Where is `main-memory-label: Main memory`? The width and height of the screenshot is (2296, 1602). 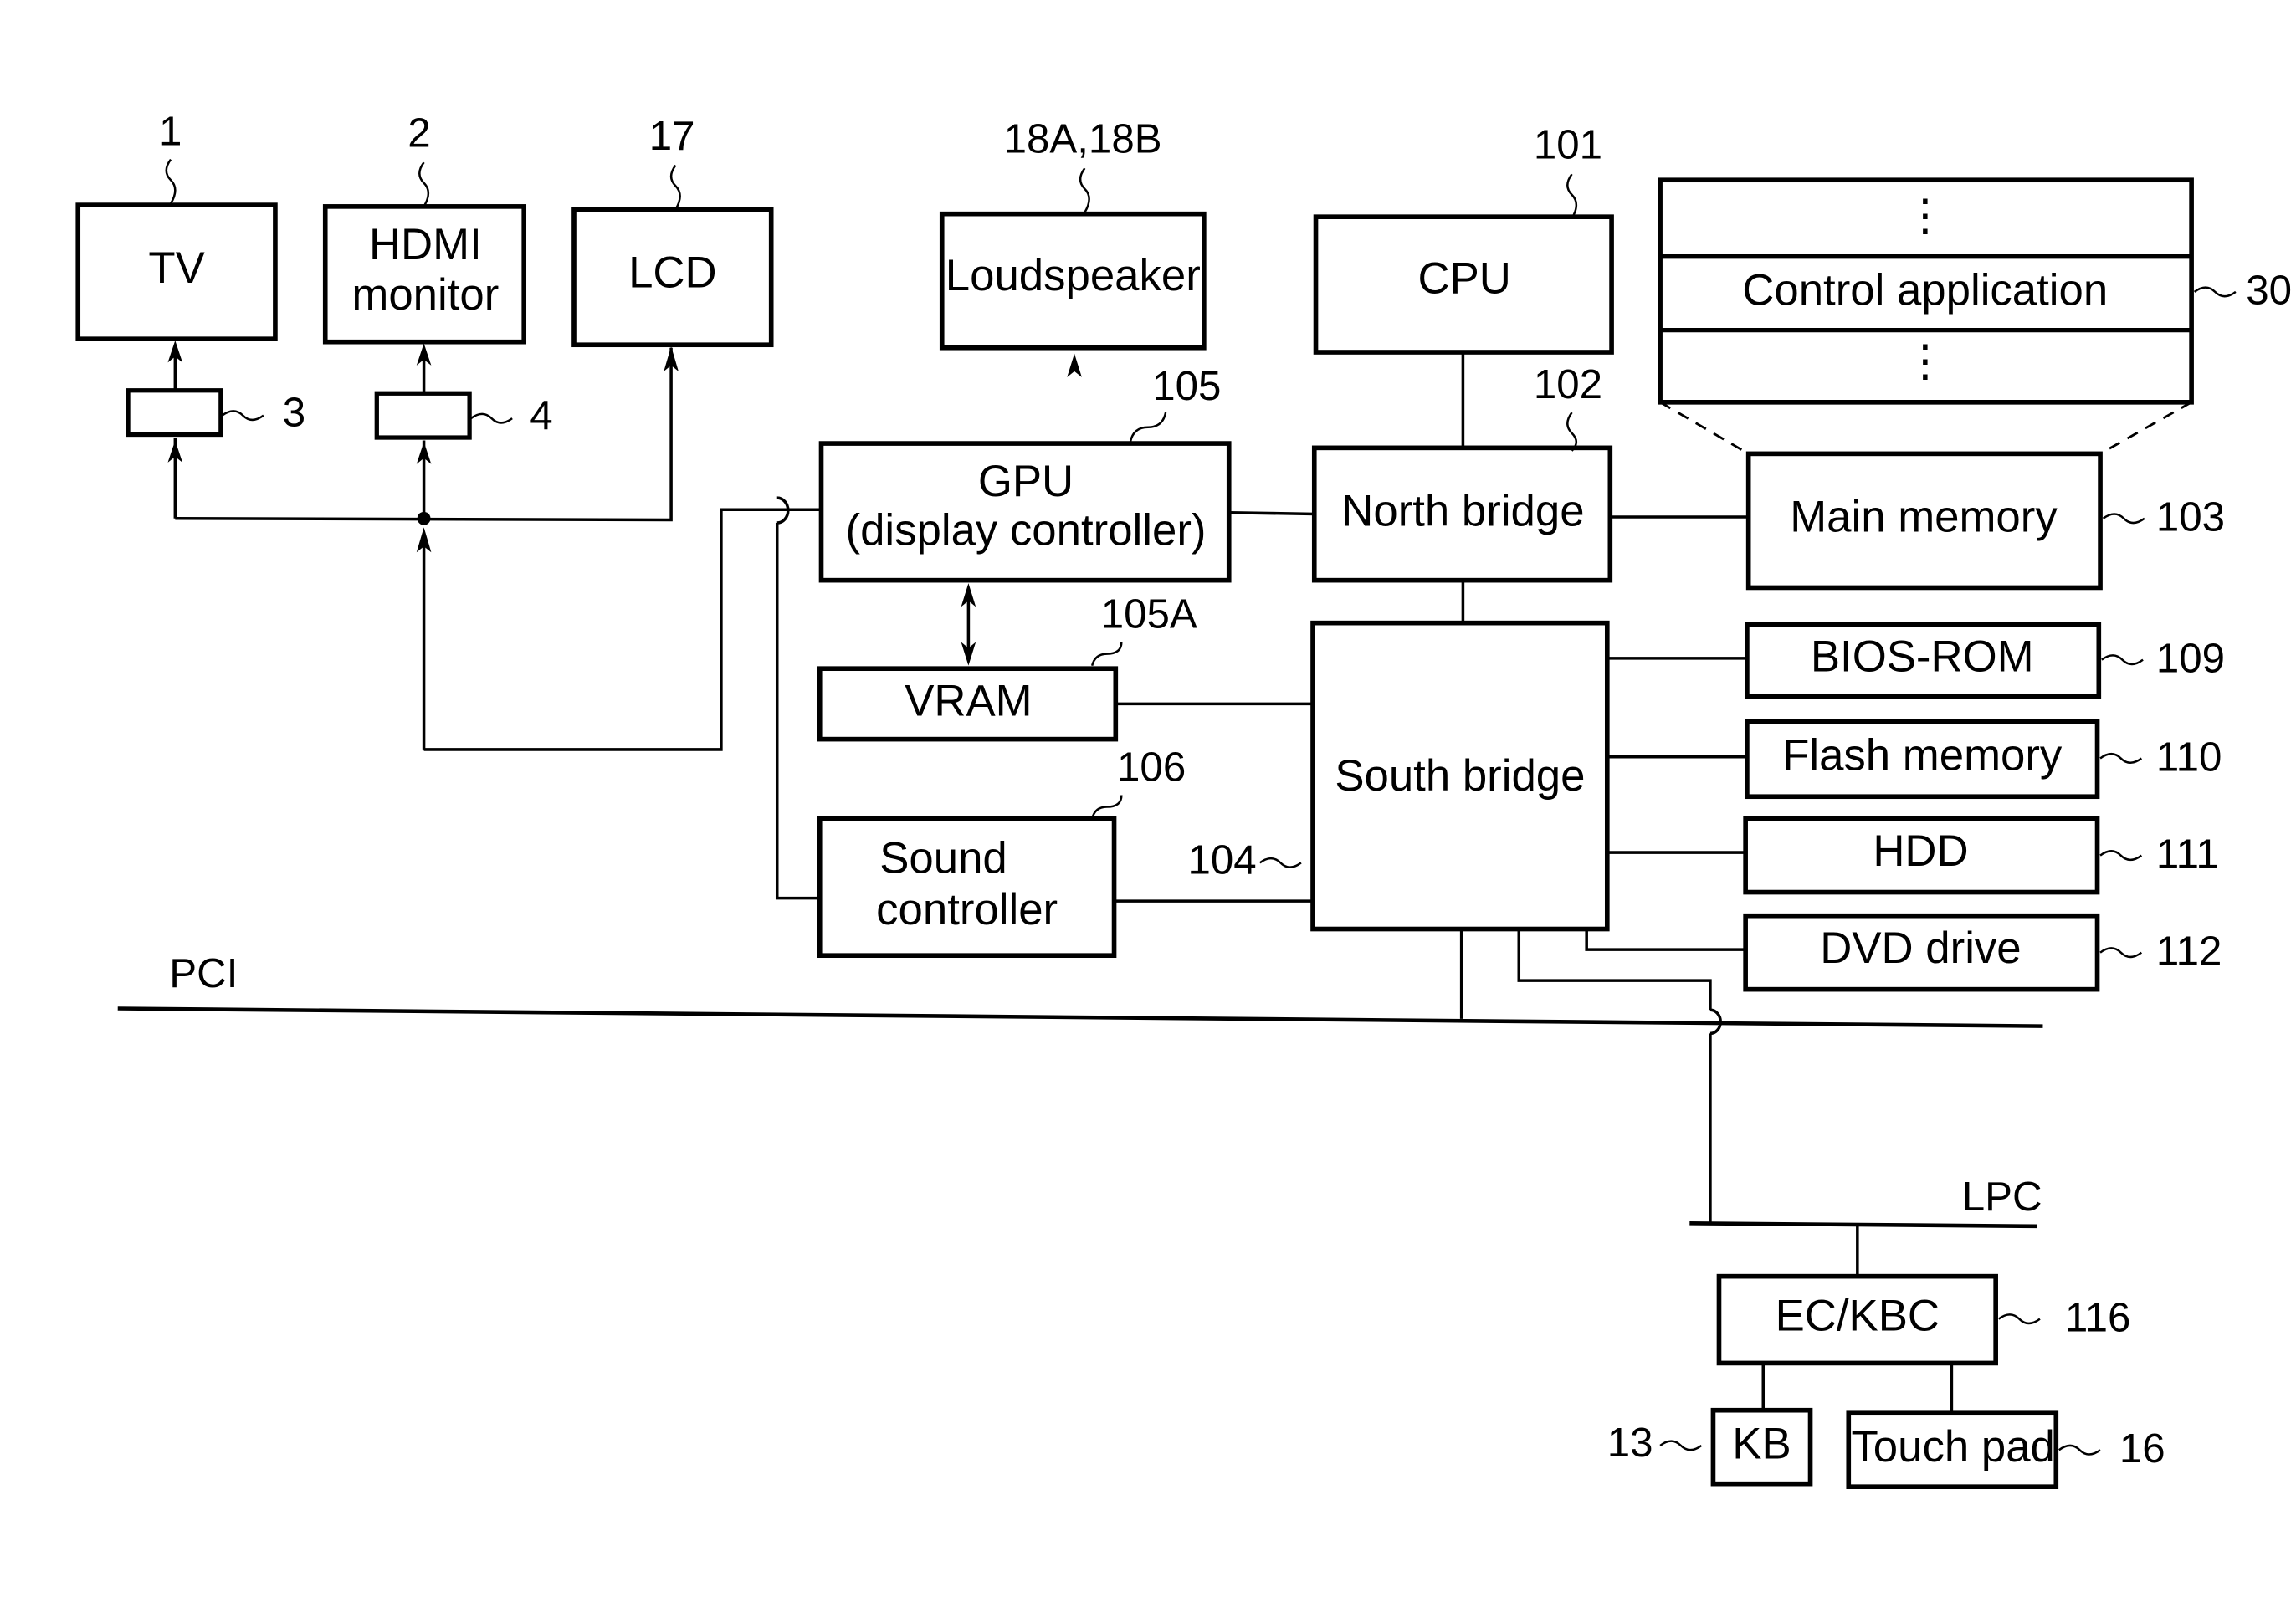 main-memory-label: Main memory is located at coordinates (1924, 516).